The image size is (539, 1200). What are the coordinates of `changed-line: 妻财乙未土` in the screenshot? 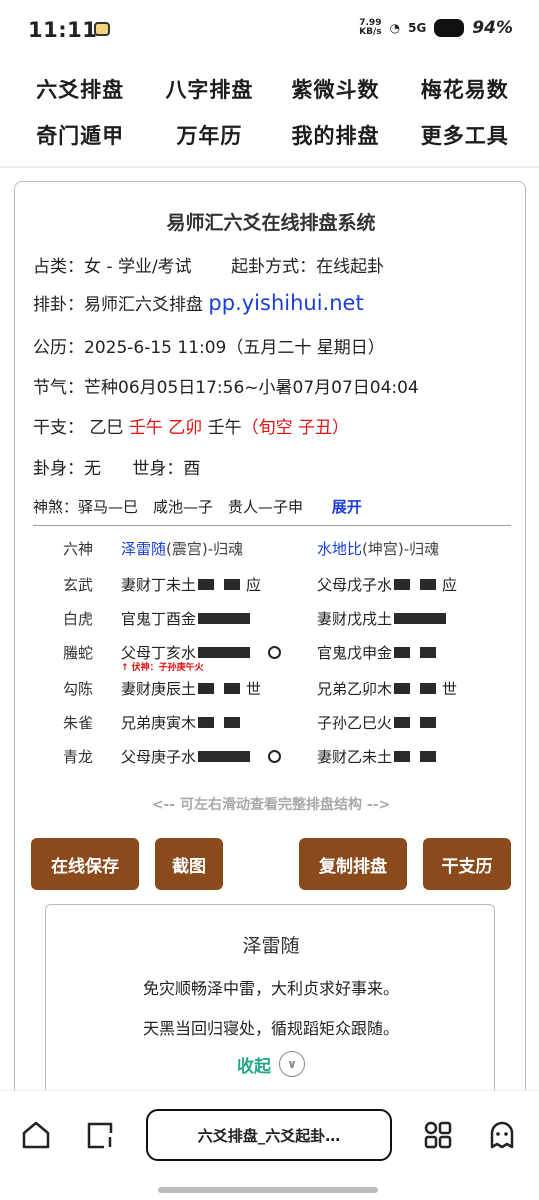 It's located at (377, 756).